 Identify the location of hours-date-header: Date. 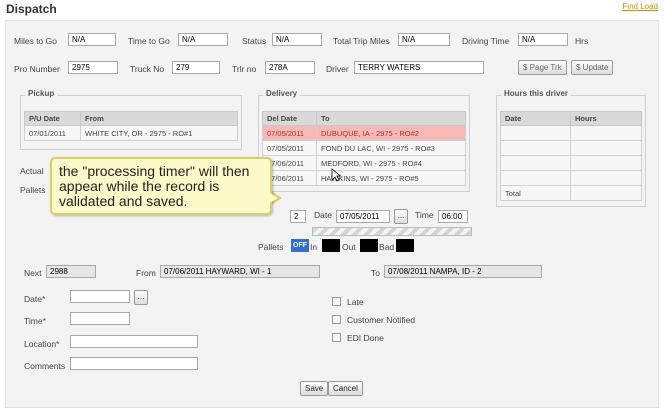
(535, 118).